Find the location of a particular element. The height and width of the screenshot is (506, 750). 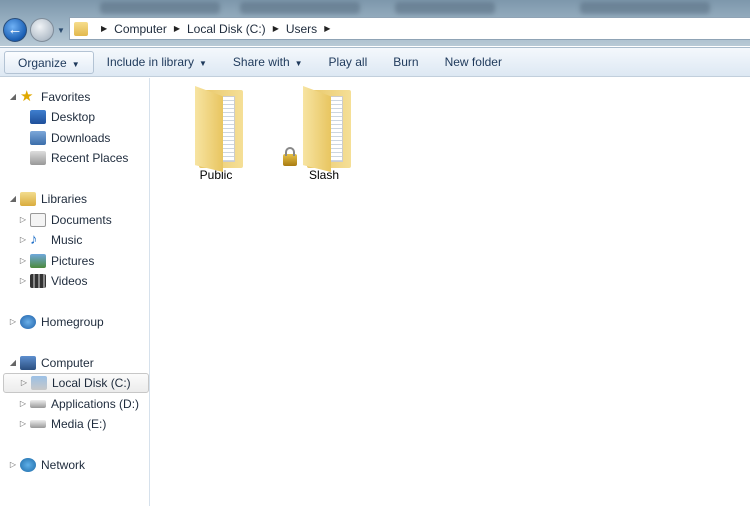

label: Homegroup is located at coordinates (72, 322).